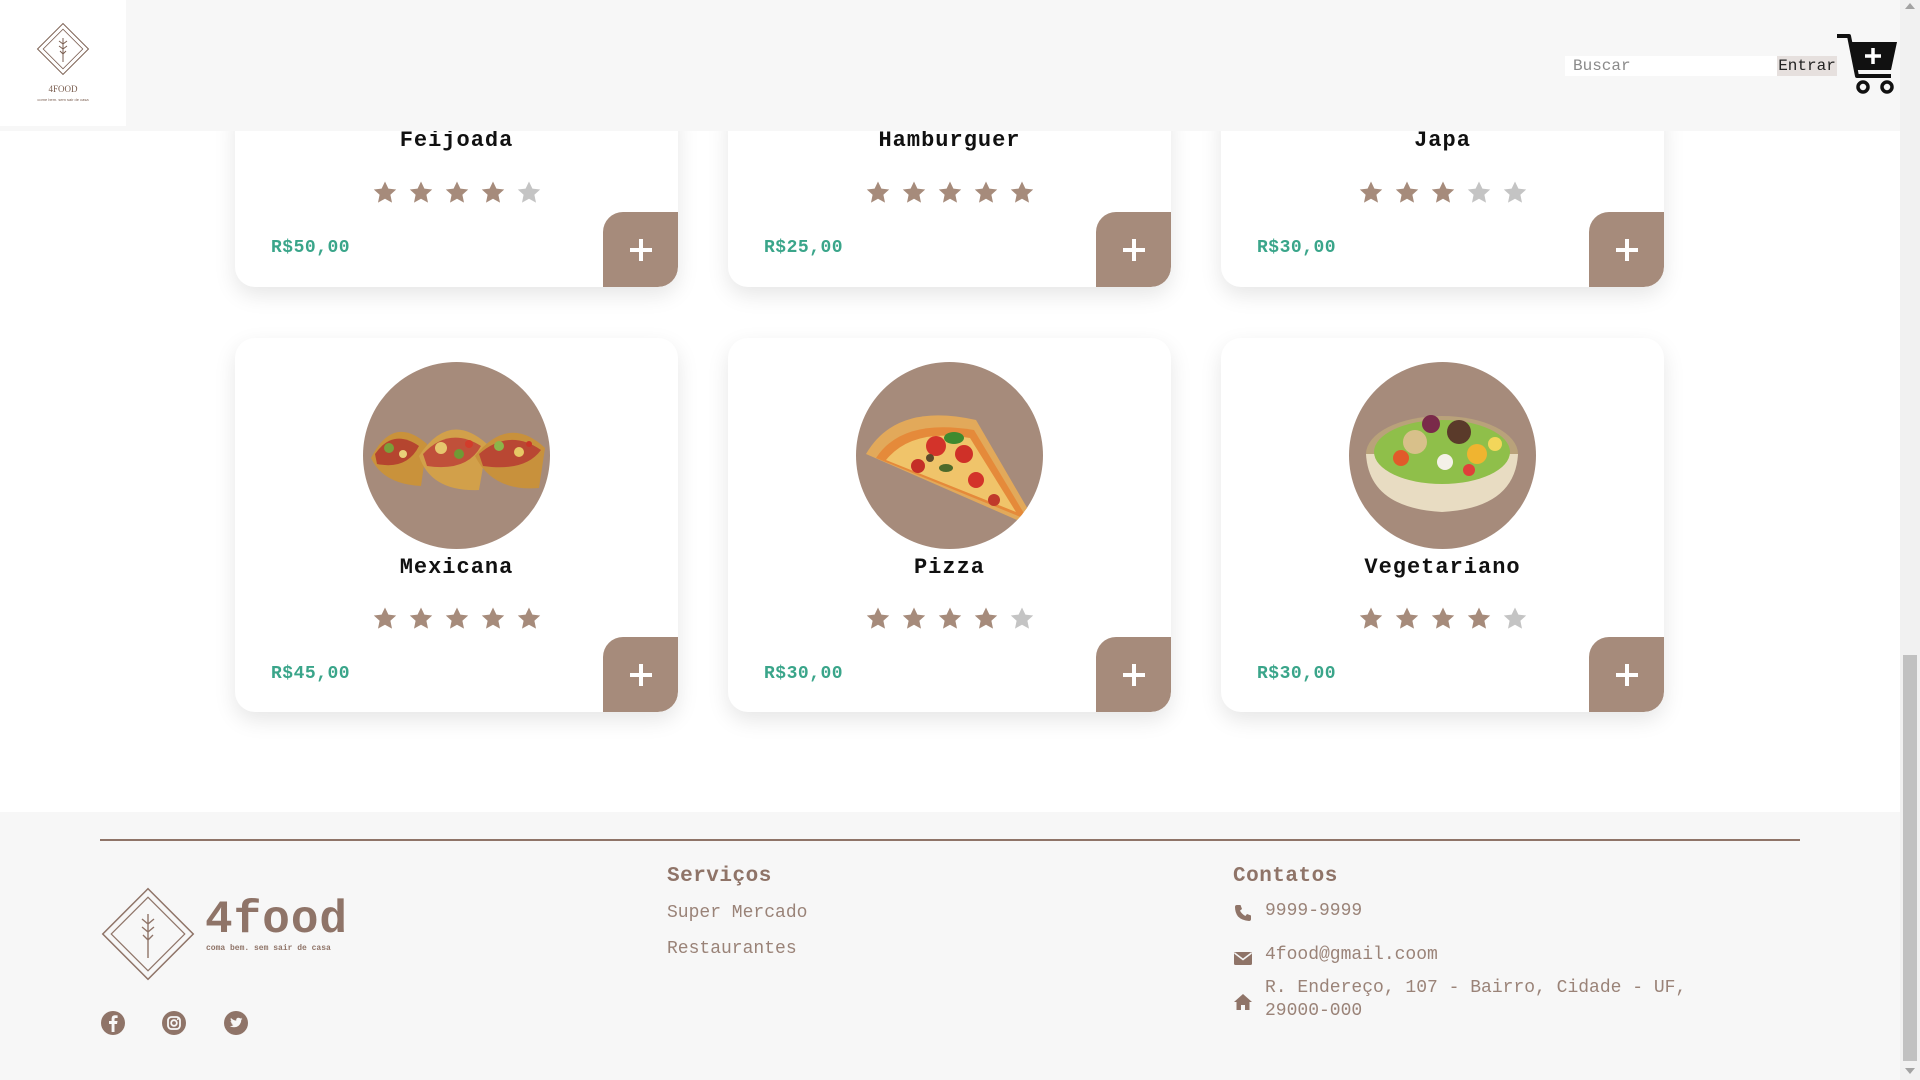 Image resolution: width=1920 pixels, height=1080 pixels. What do you see at coordinates (456, 567) in the screenshot?
I see `product-name: Mexicana` at bounding box center [456, 567].